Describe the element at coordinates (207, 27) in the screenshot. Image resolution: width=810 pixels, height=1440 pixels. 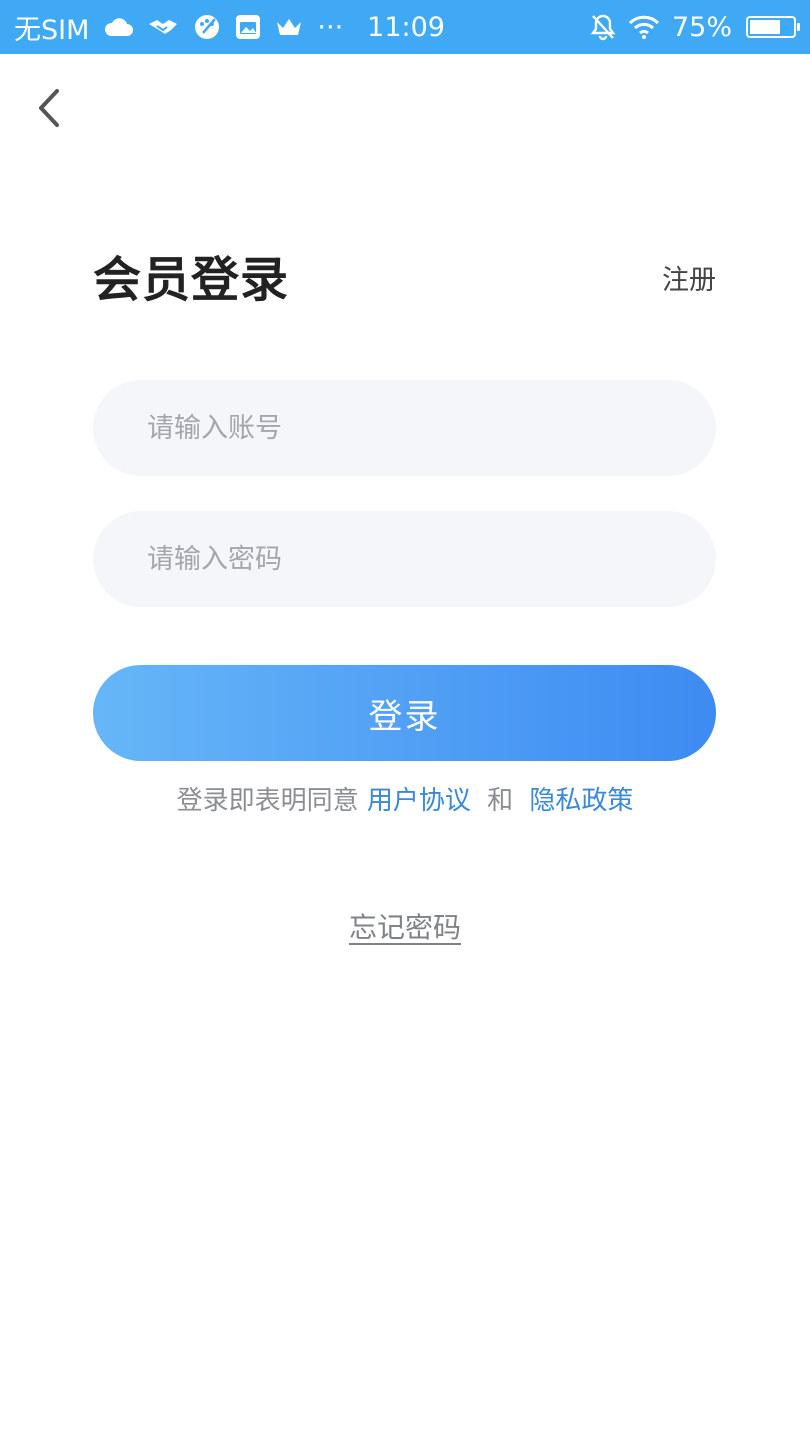
I see `palette-icon` at that location.